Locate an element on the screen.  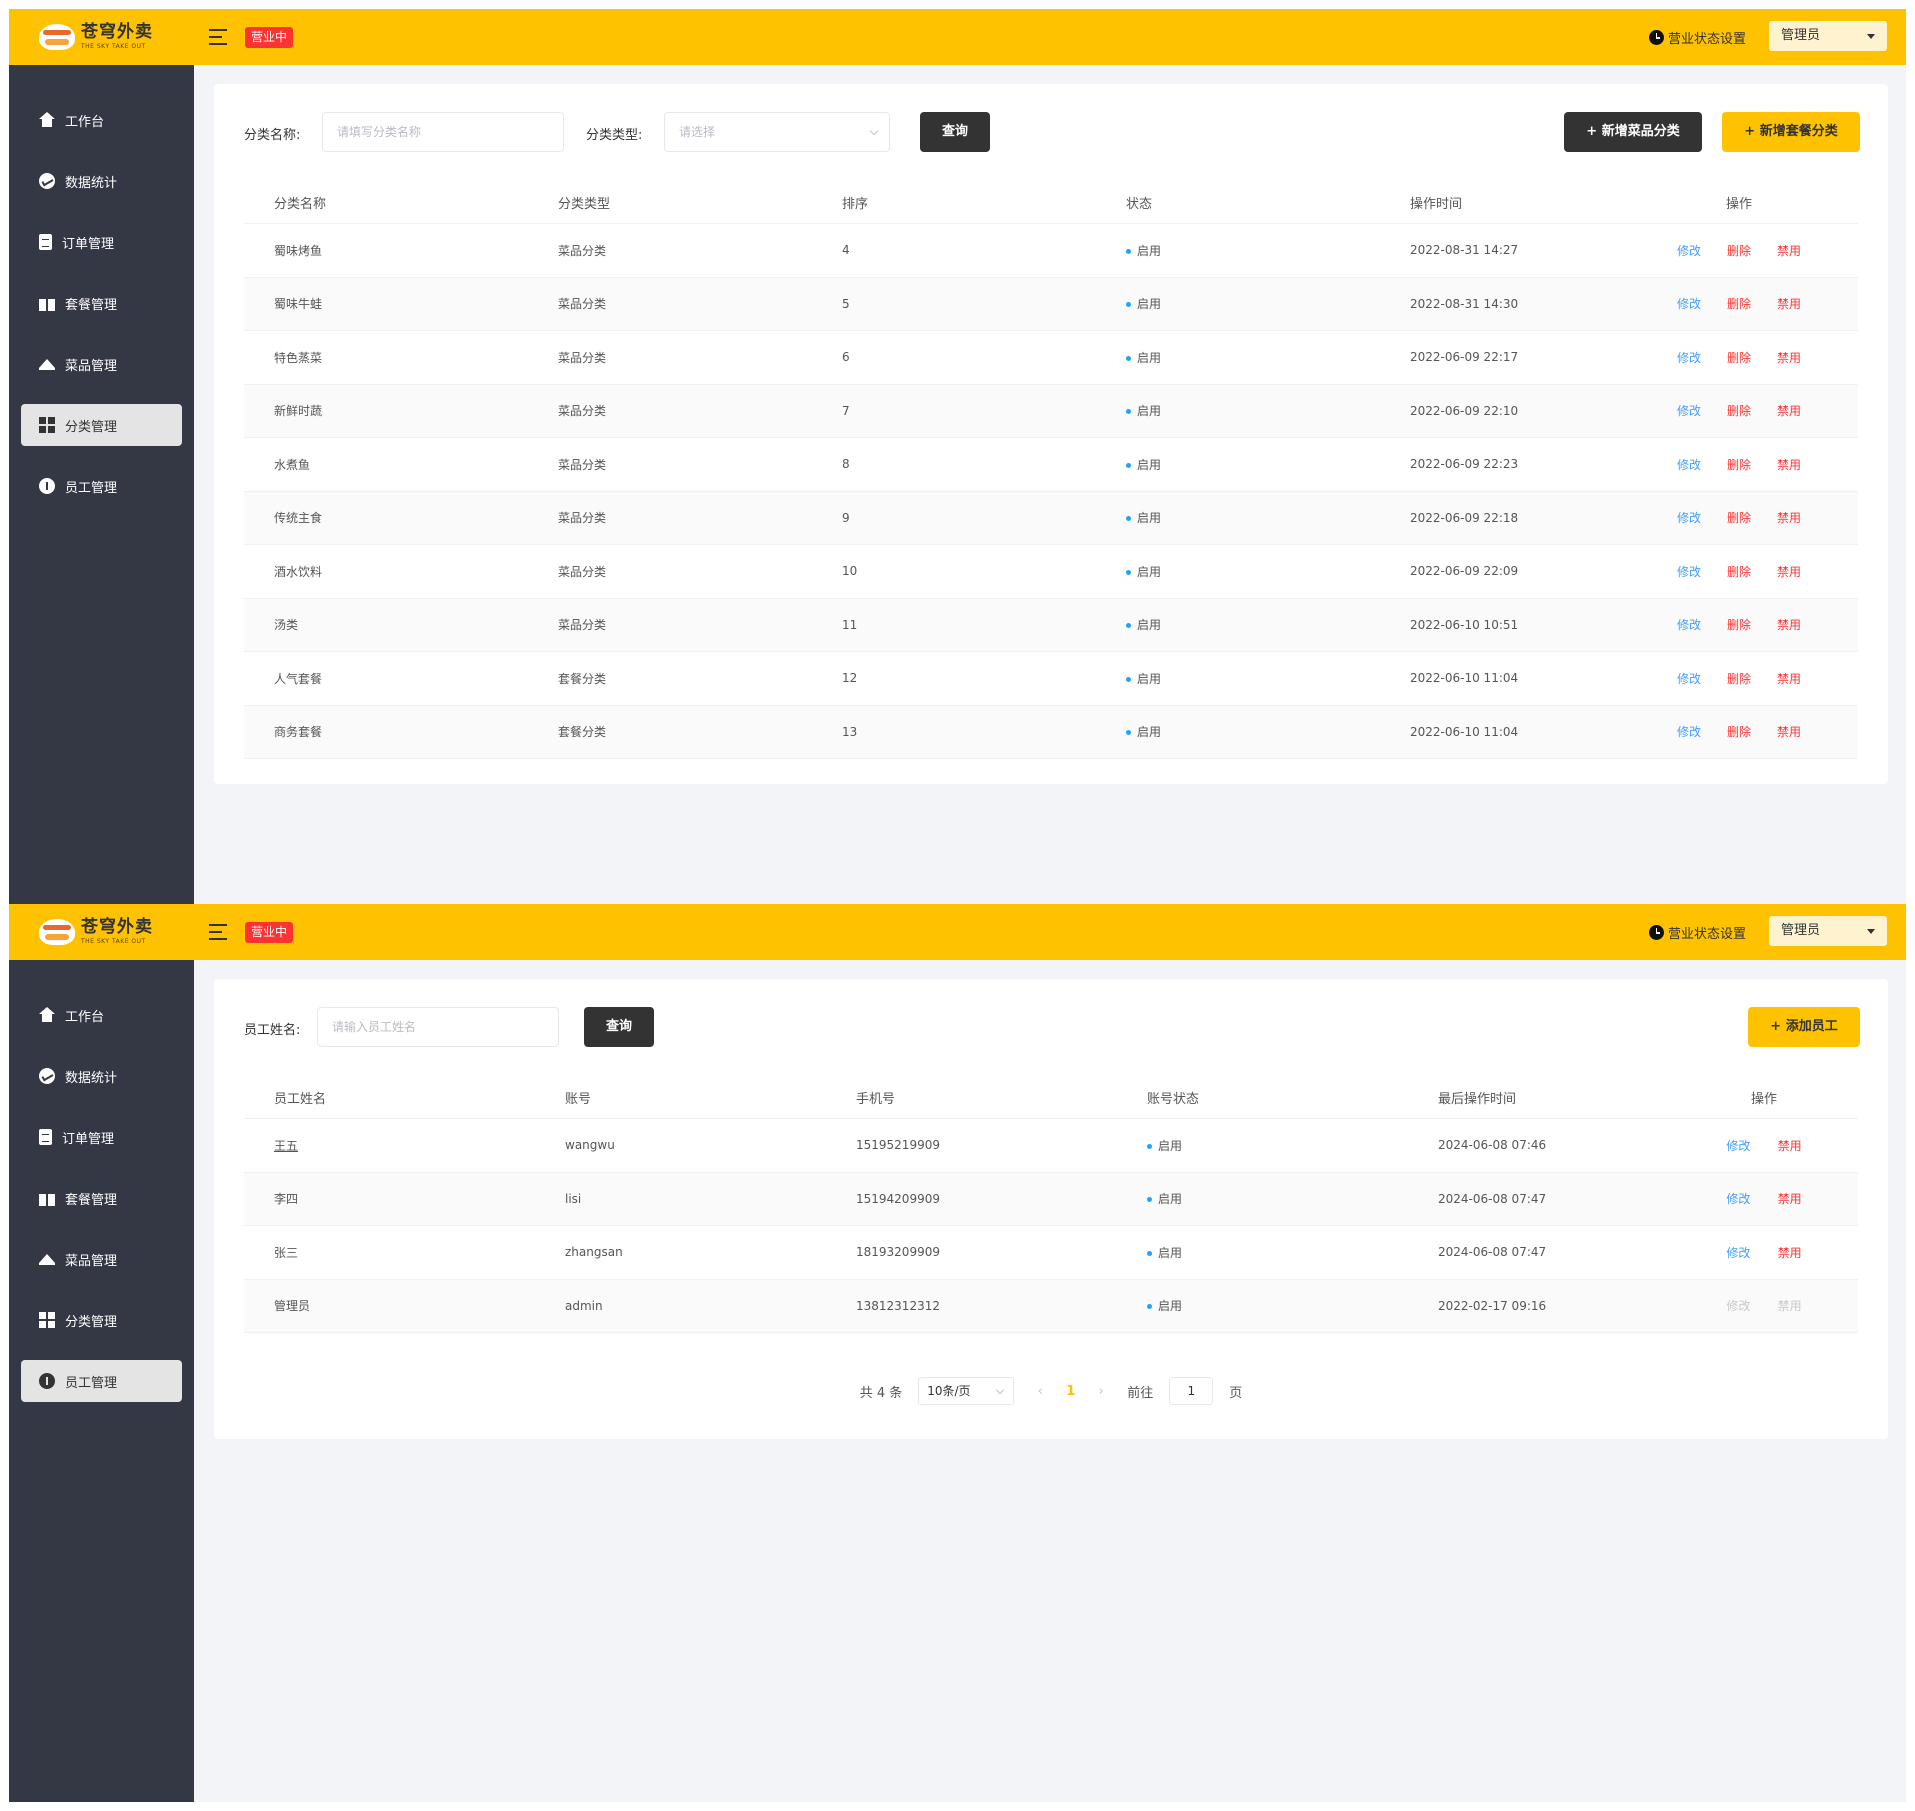
add-dish-category-button: + 新增菜品分类 is located at coordinates (1633, 132).